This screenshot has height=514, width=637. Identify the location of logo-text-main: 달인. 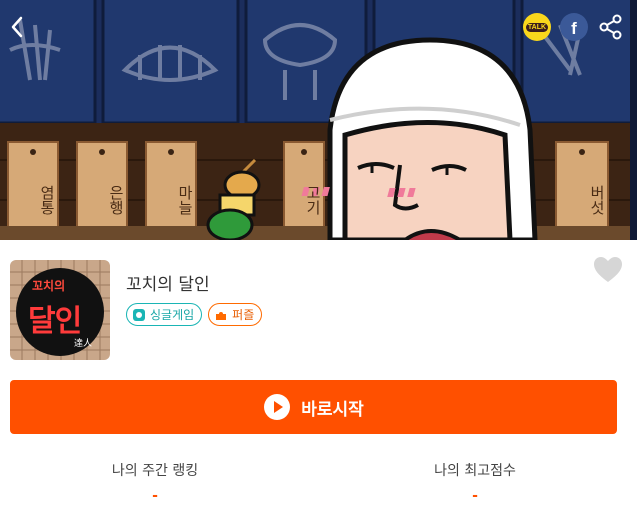
(55, 321).